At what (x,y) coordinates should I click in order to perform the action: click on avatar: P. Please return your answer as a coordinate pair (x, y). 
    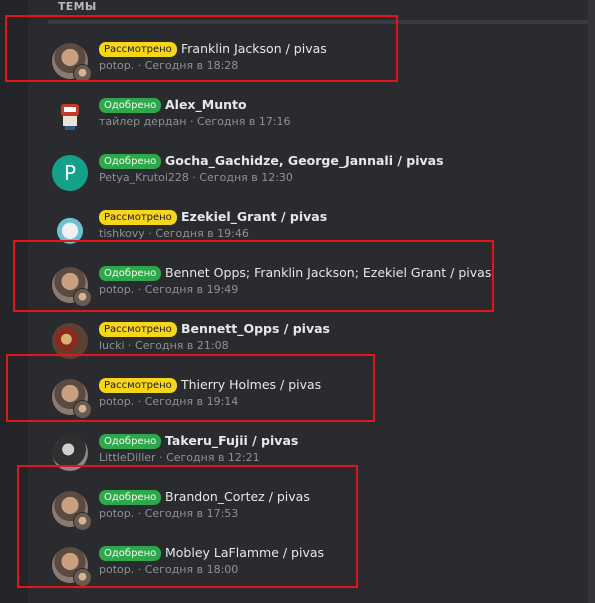
    Looking at the image, I should click on (71, 174).